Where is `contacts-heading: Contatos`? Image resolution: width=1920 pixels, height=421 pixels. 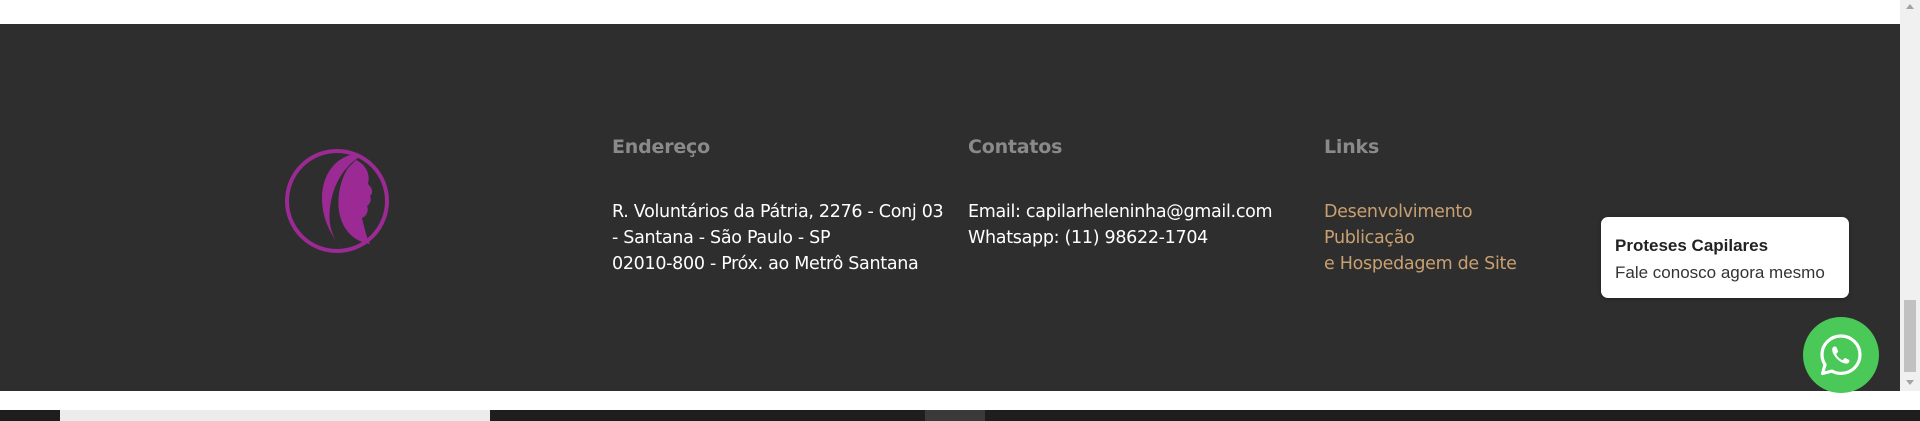
contacts-heading: Contatos is located at coordinates (1015, 147).